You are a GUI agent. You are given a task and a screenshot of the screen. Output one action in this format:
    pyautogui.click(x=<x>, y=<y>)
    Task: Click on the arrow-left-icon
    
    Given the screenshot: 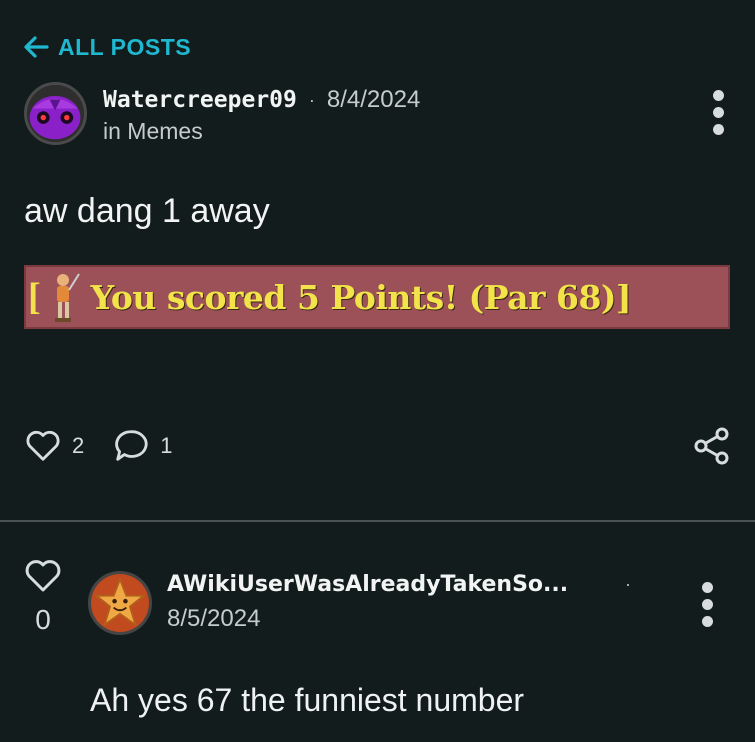 What is the action you would take?
    pyautogui.click(x=36, y=47)
    